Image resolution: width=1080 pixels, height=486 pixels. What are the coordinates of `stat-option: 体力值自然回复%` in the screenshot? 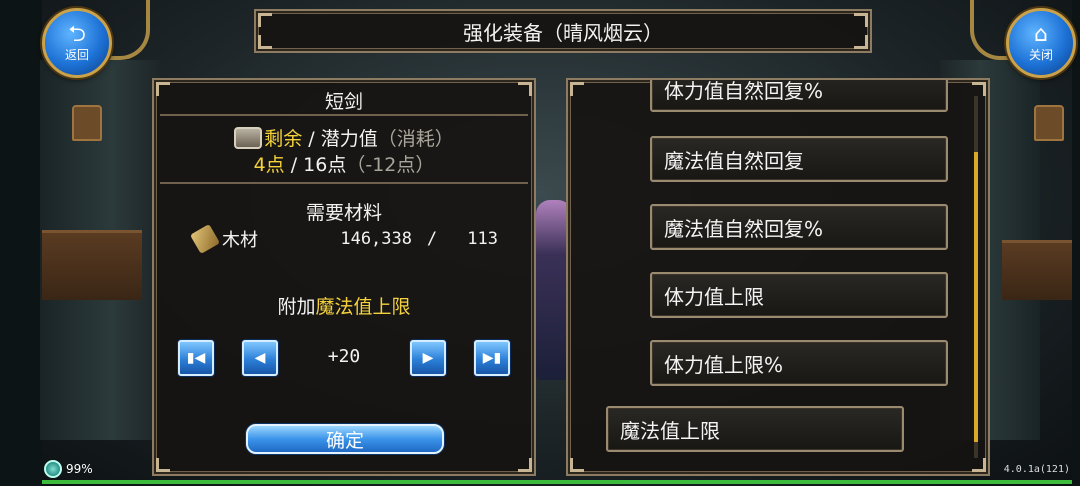 It's located at (799, 95).